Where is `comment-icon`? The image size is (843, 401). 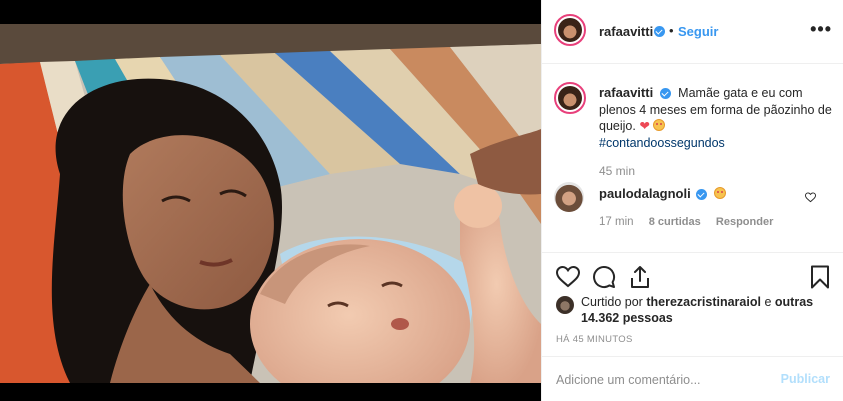 comment-icon is located at coordinates (604, 277).